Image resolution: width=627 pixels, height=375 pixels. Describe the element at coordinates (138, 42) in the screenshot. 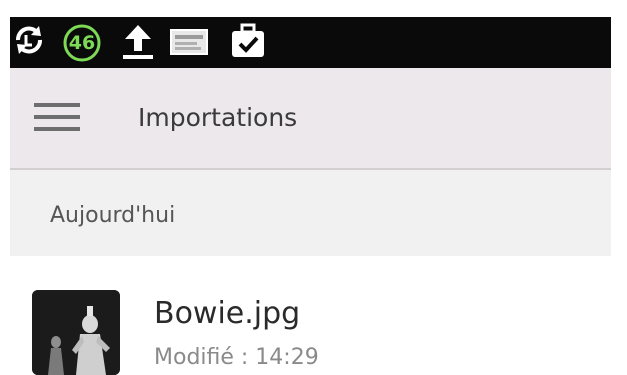

I see `upload-icon` at that location.